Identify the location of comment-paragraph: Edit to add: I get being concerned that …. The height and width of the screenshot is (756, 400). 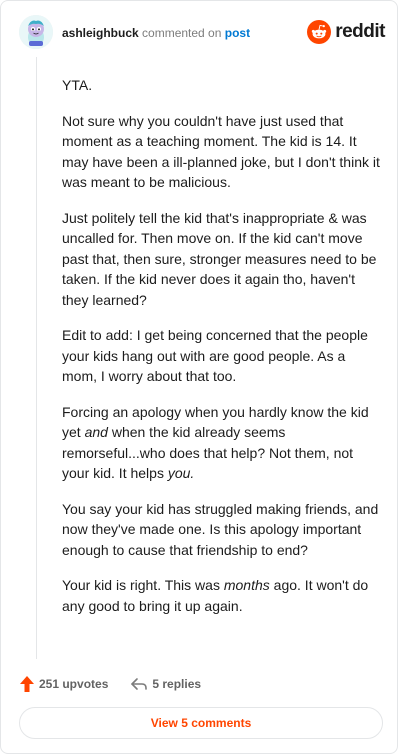
(222, 356).